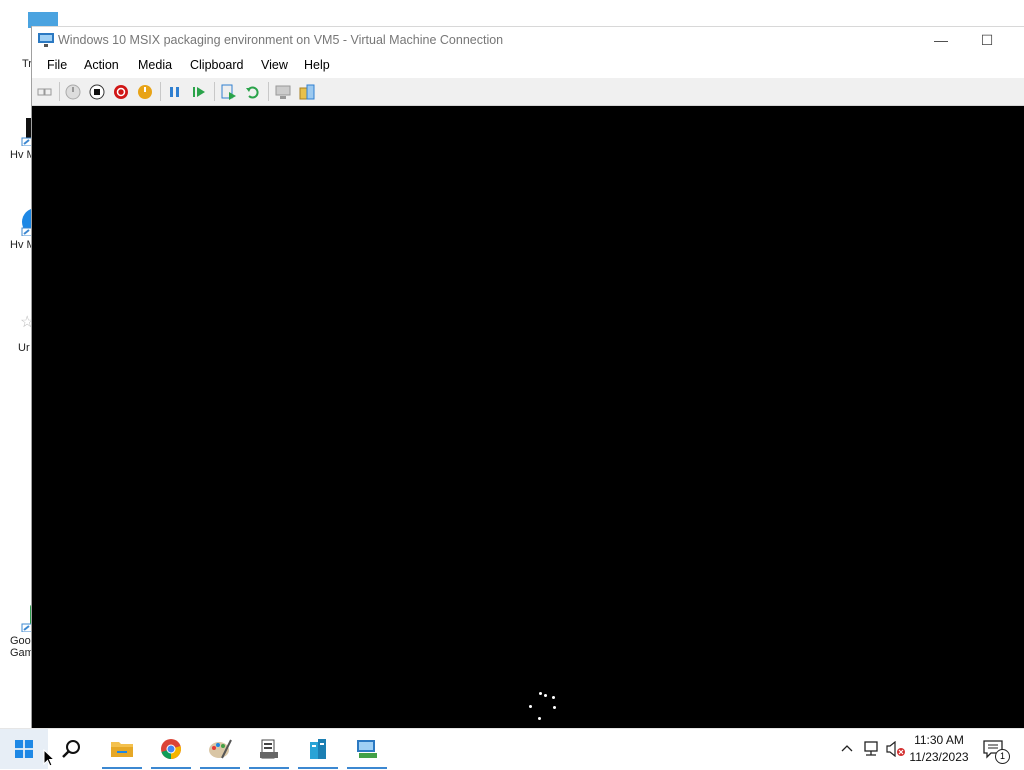  What do you see at coordinates (101, 65) in the screenshot?
I see `menu-action: Action` at bounding box center [101, 65].